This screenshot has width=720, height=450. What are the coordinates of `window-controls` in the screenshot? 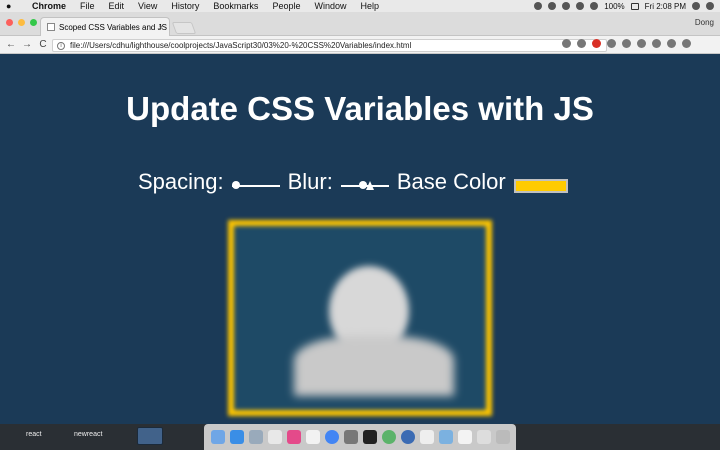 It's located at (21, 22).